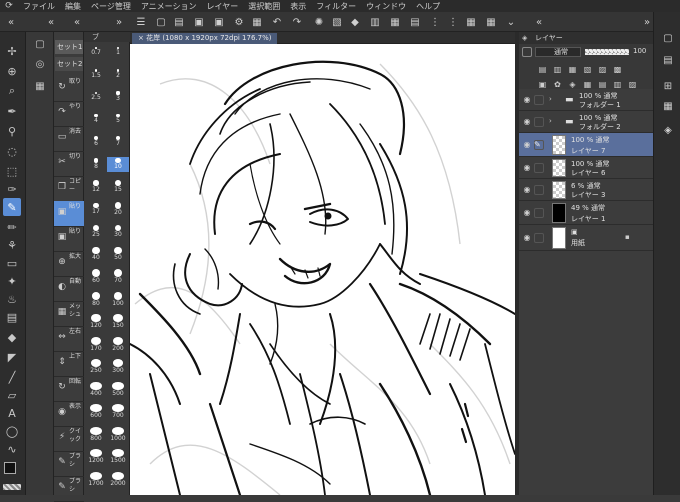 Image resolution: width=680 pixels, height=502 pixels. What do you see at coordinates (118, 96) in the screenshot?
I see `brush-size-option: 3` at bounding box center [118, 96].